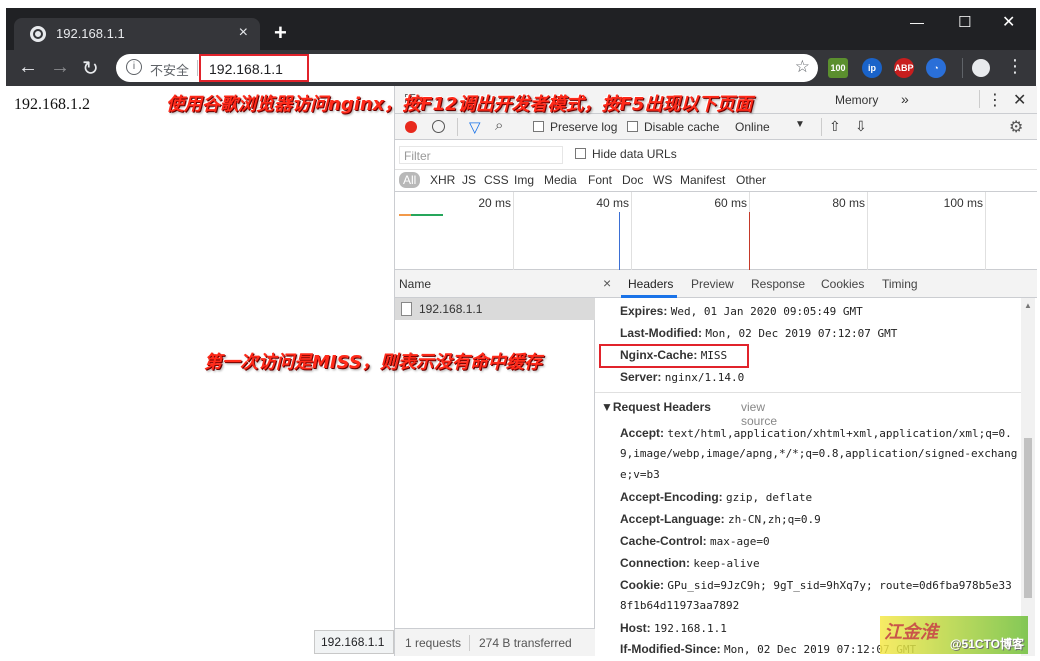 The height and width of the screenshot is (661, 1040). Describe the element at coordinates (712, 284) in the screenshot. I see `tab-preview: Preview` at that location.